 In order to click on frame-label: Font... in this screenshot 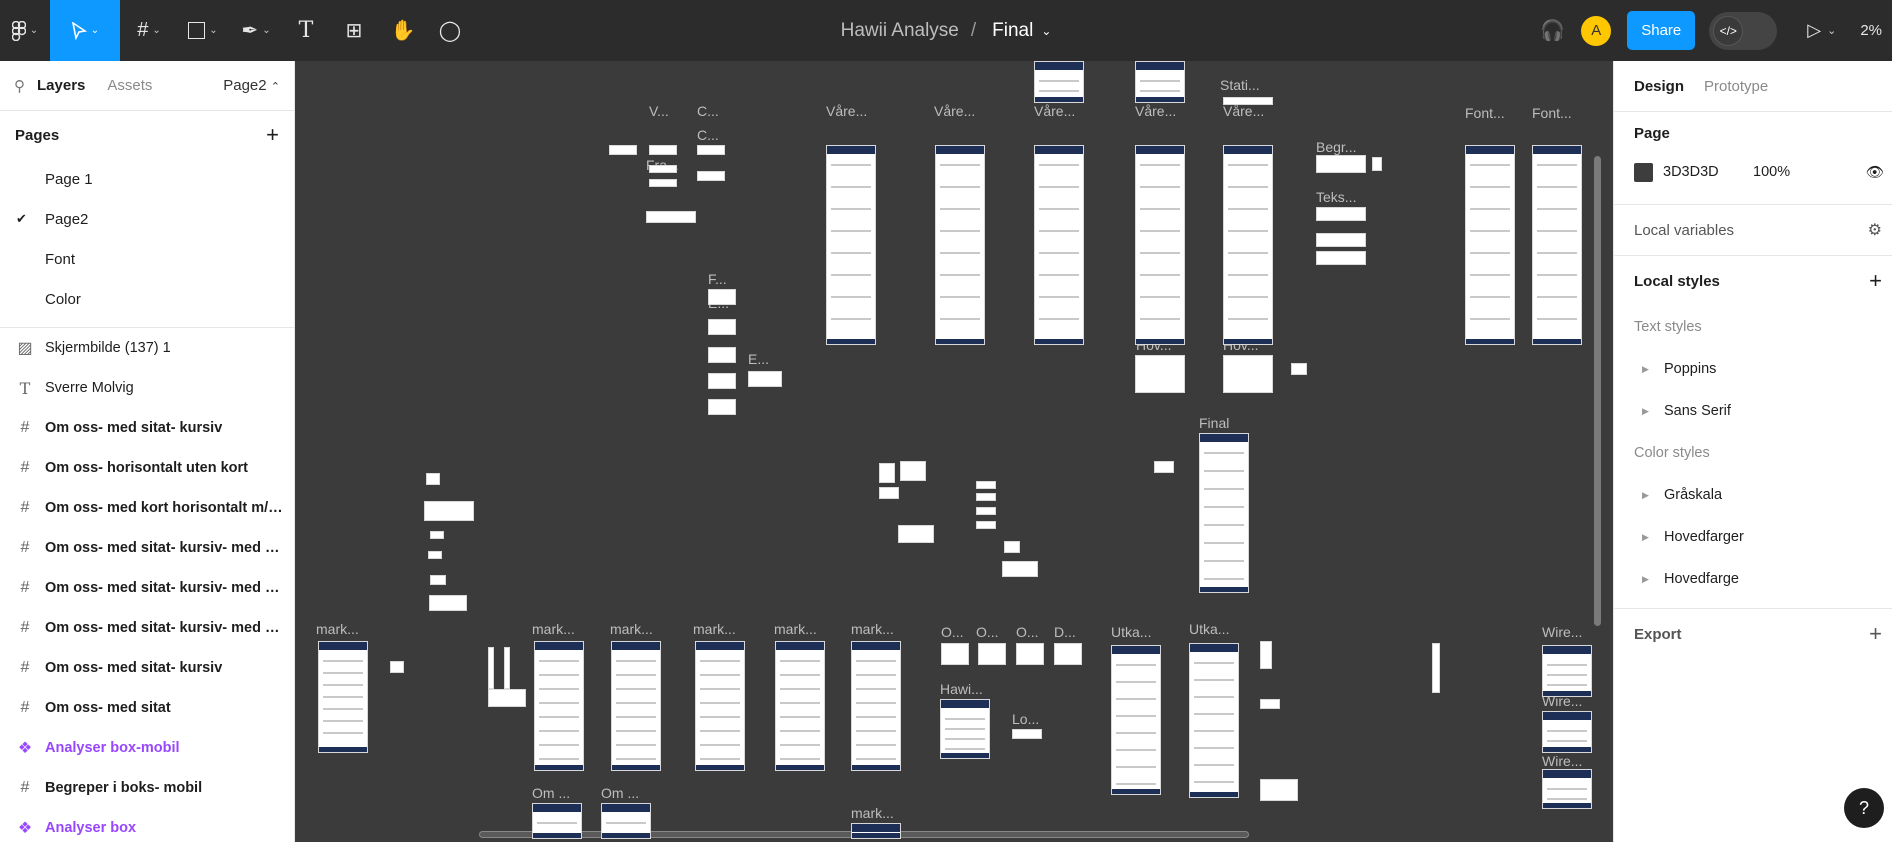, I will do `click(1485, 113)`.